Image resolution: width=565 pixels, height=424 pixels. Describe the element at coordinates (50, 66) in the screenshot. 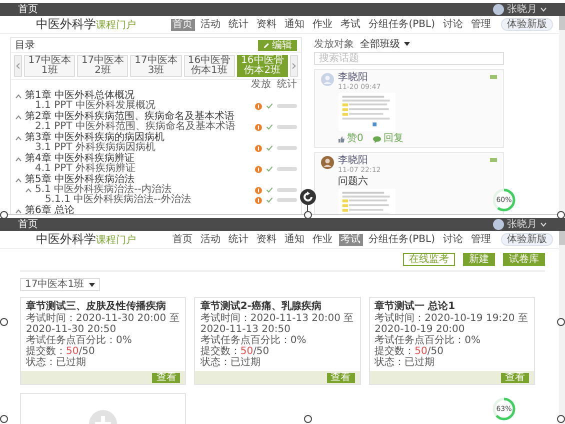

I see `class-tab: 17中医本1班` at that location.